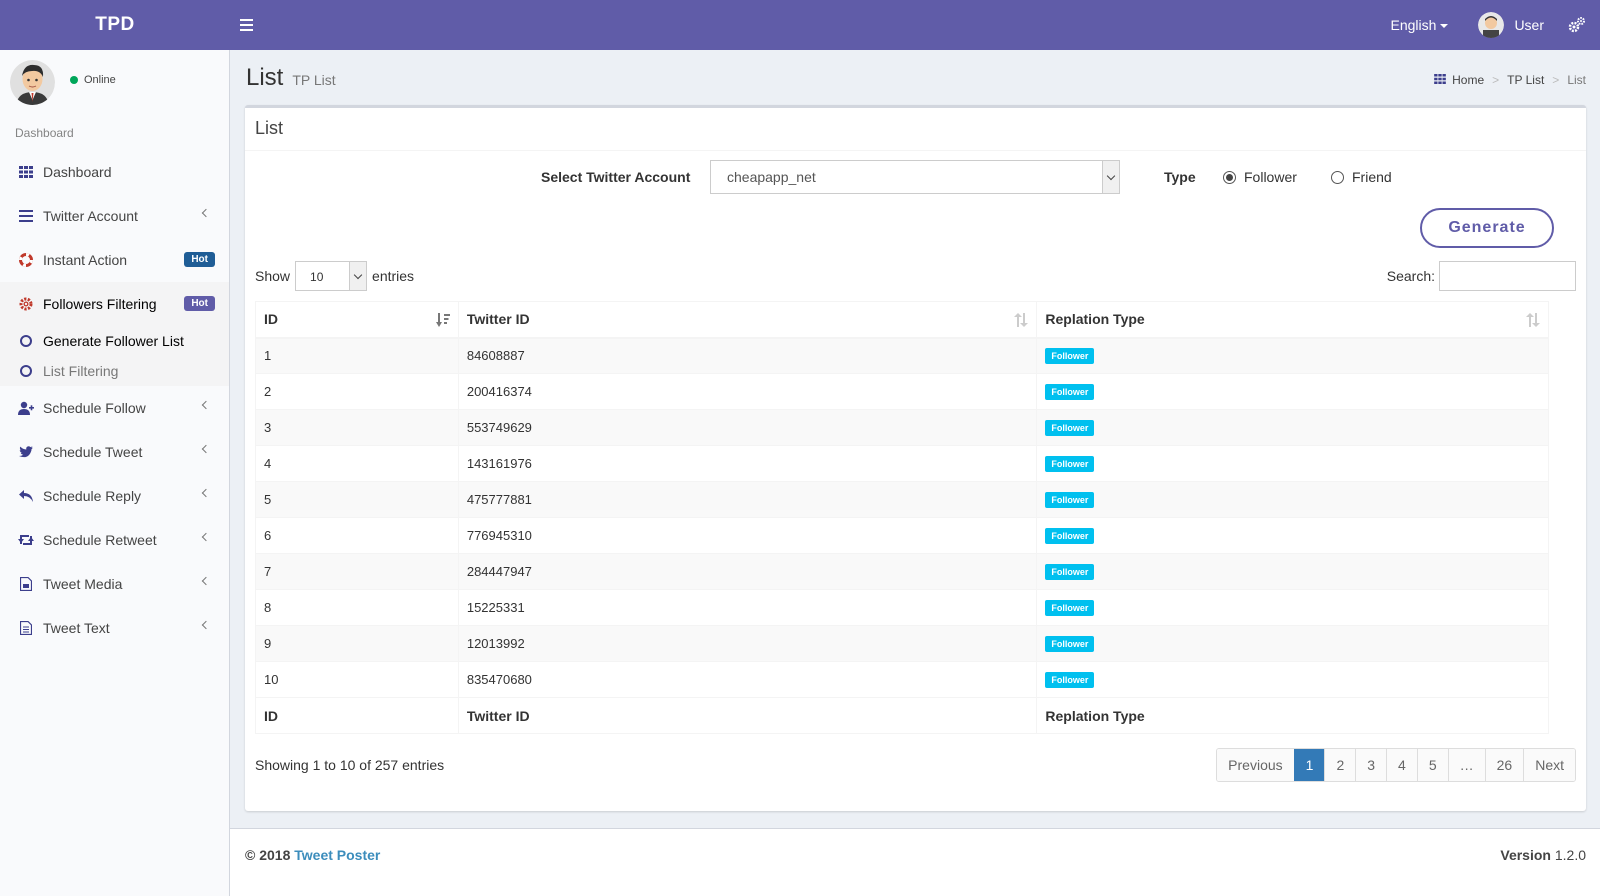  Describe the element at coordinates (357, 679) in the screenshot. I see `cell-id: 10` at that location.